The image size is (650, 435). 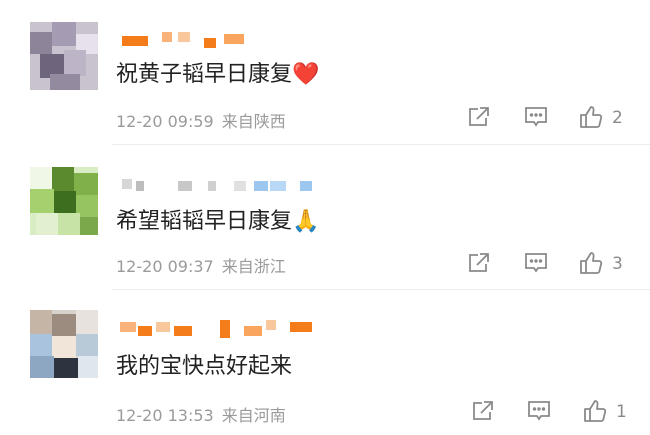 I want to click on comment-meta: 12-20 13:53 来自河南, so click(x=201, y=414).